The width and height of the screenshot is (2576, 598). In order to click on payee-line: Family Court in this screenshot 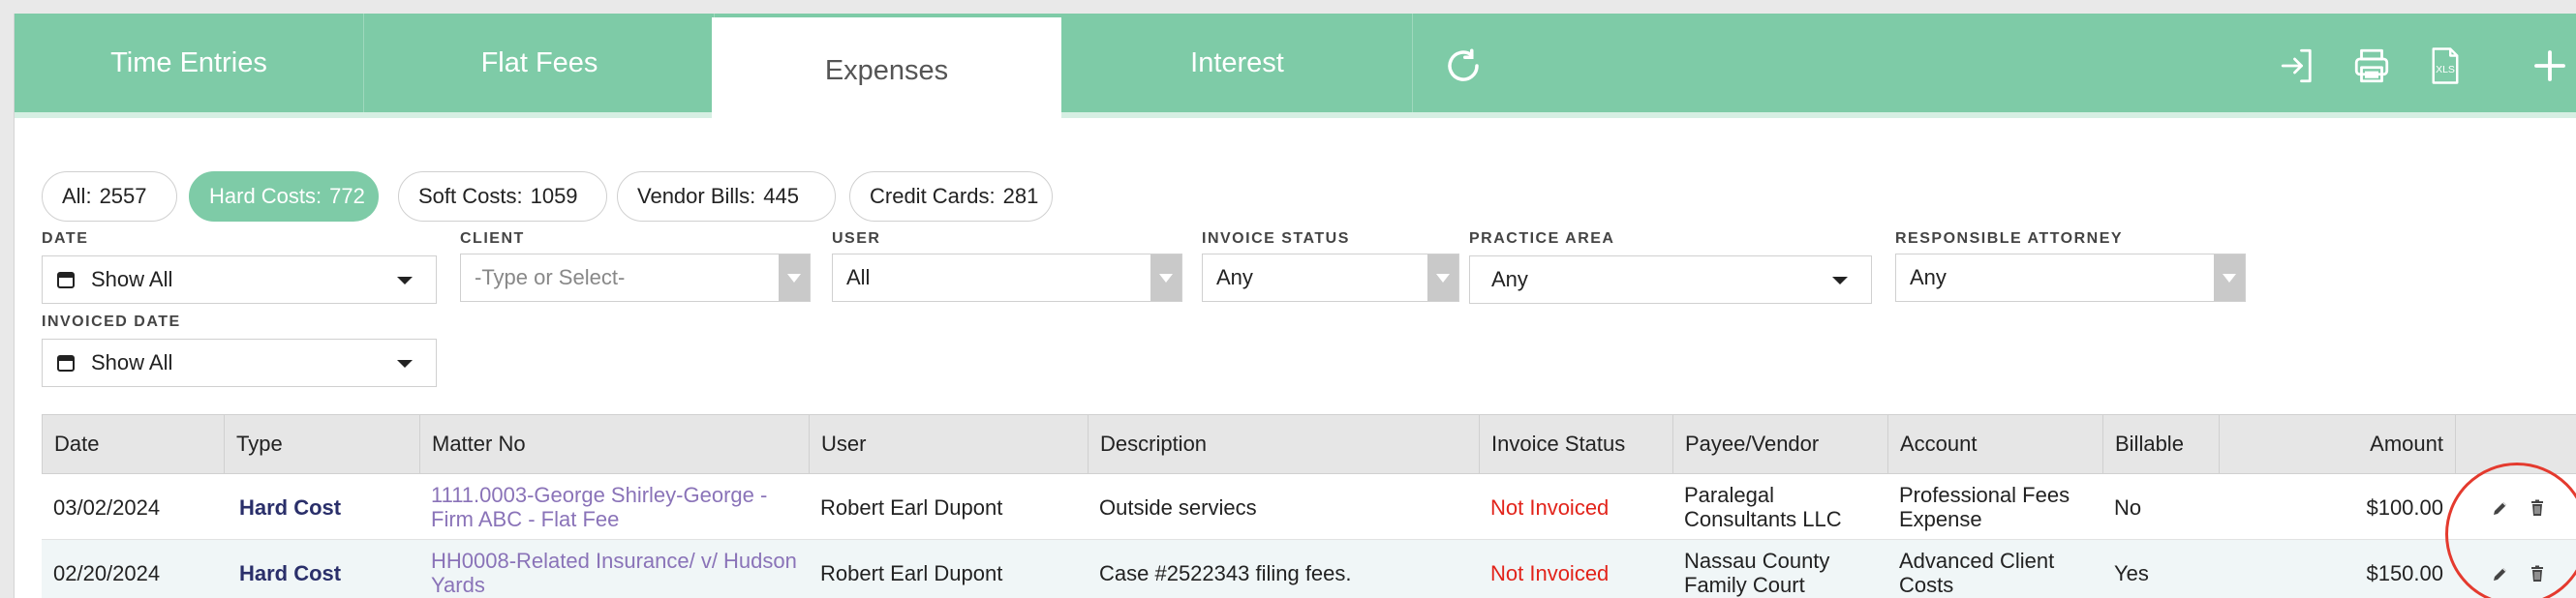, I will do `click(1744, 585)`.